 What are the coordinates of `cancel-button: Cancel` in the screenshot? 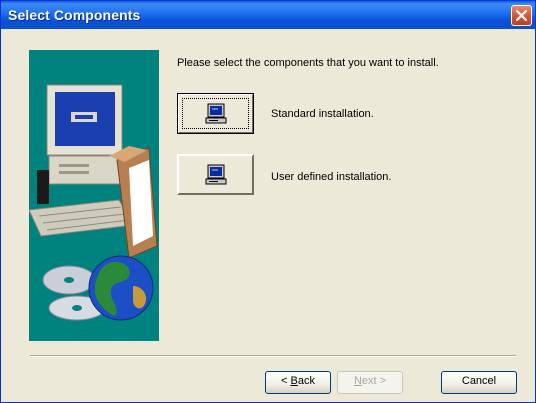 It's located at (479, 382).